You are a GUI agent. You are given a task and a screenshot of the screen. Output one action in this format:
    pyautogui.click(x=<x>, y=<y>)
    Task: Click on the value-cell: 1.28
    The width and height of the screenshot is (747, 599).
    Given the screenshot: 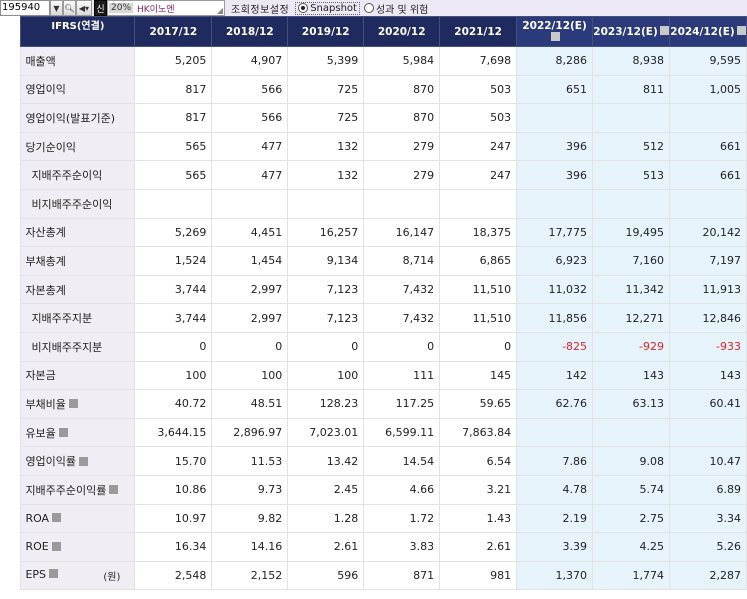 What is the action you would take?
    pyautogui.click(x=326, y=518)
    